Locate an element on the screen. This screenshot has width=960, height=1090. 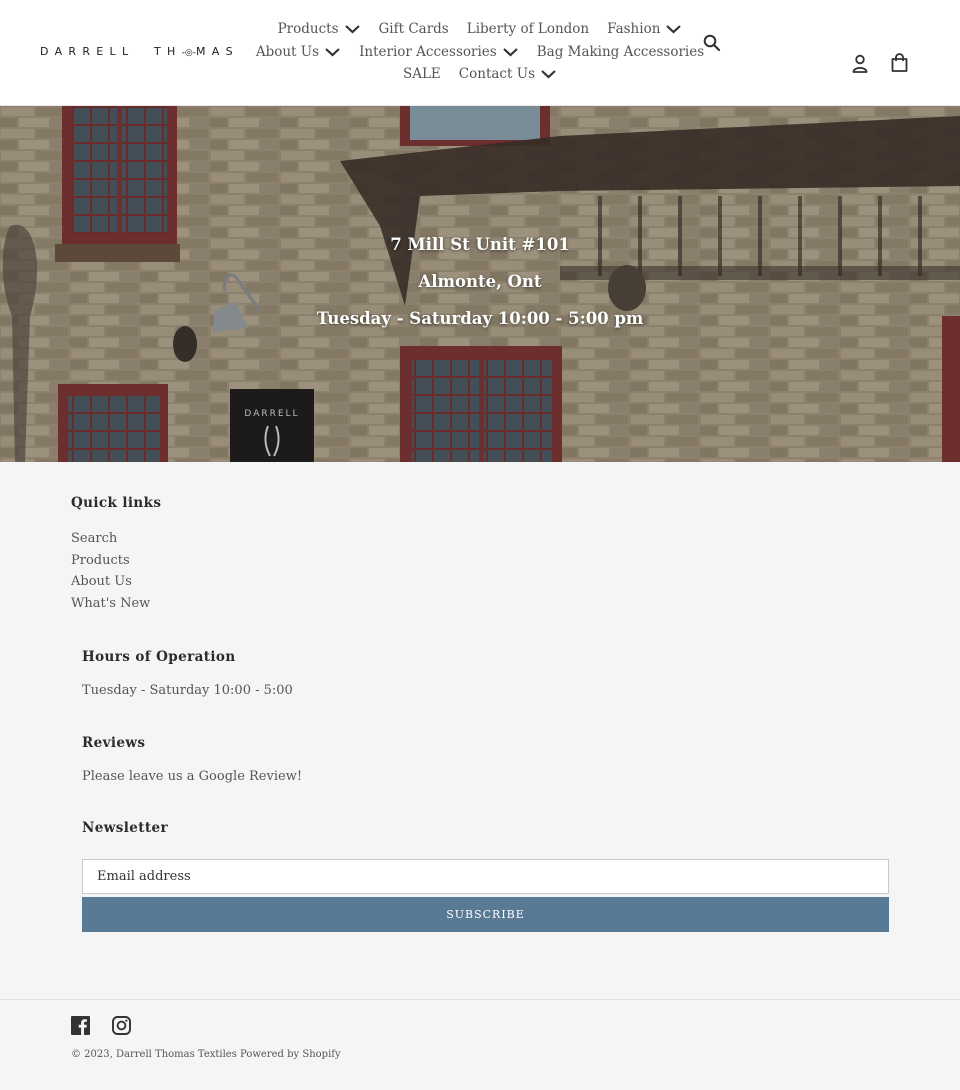
nav-label: SALE is located at coordinates (421, 74).